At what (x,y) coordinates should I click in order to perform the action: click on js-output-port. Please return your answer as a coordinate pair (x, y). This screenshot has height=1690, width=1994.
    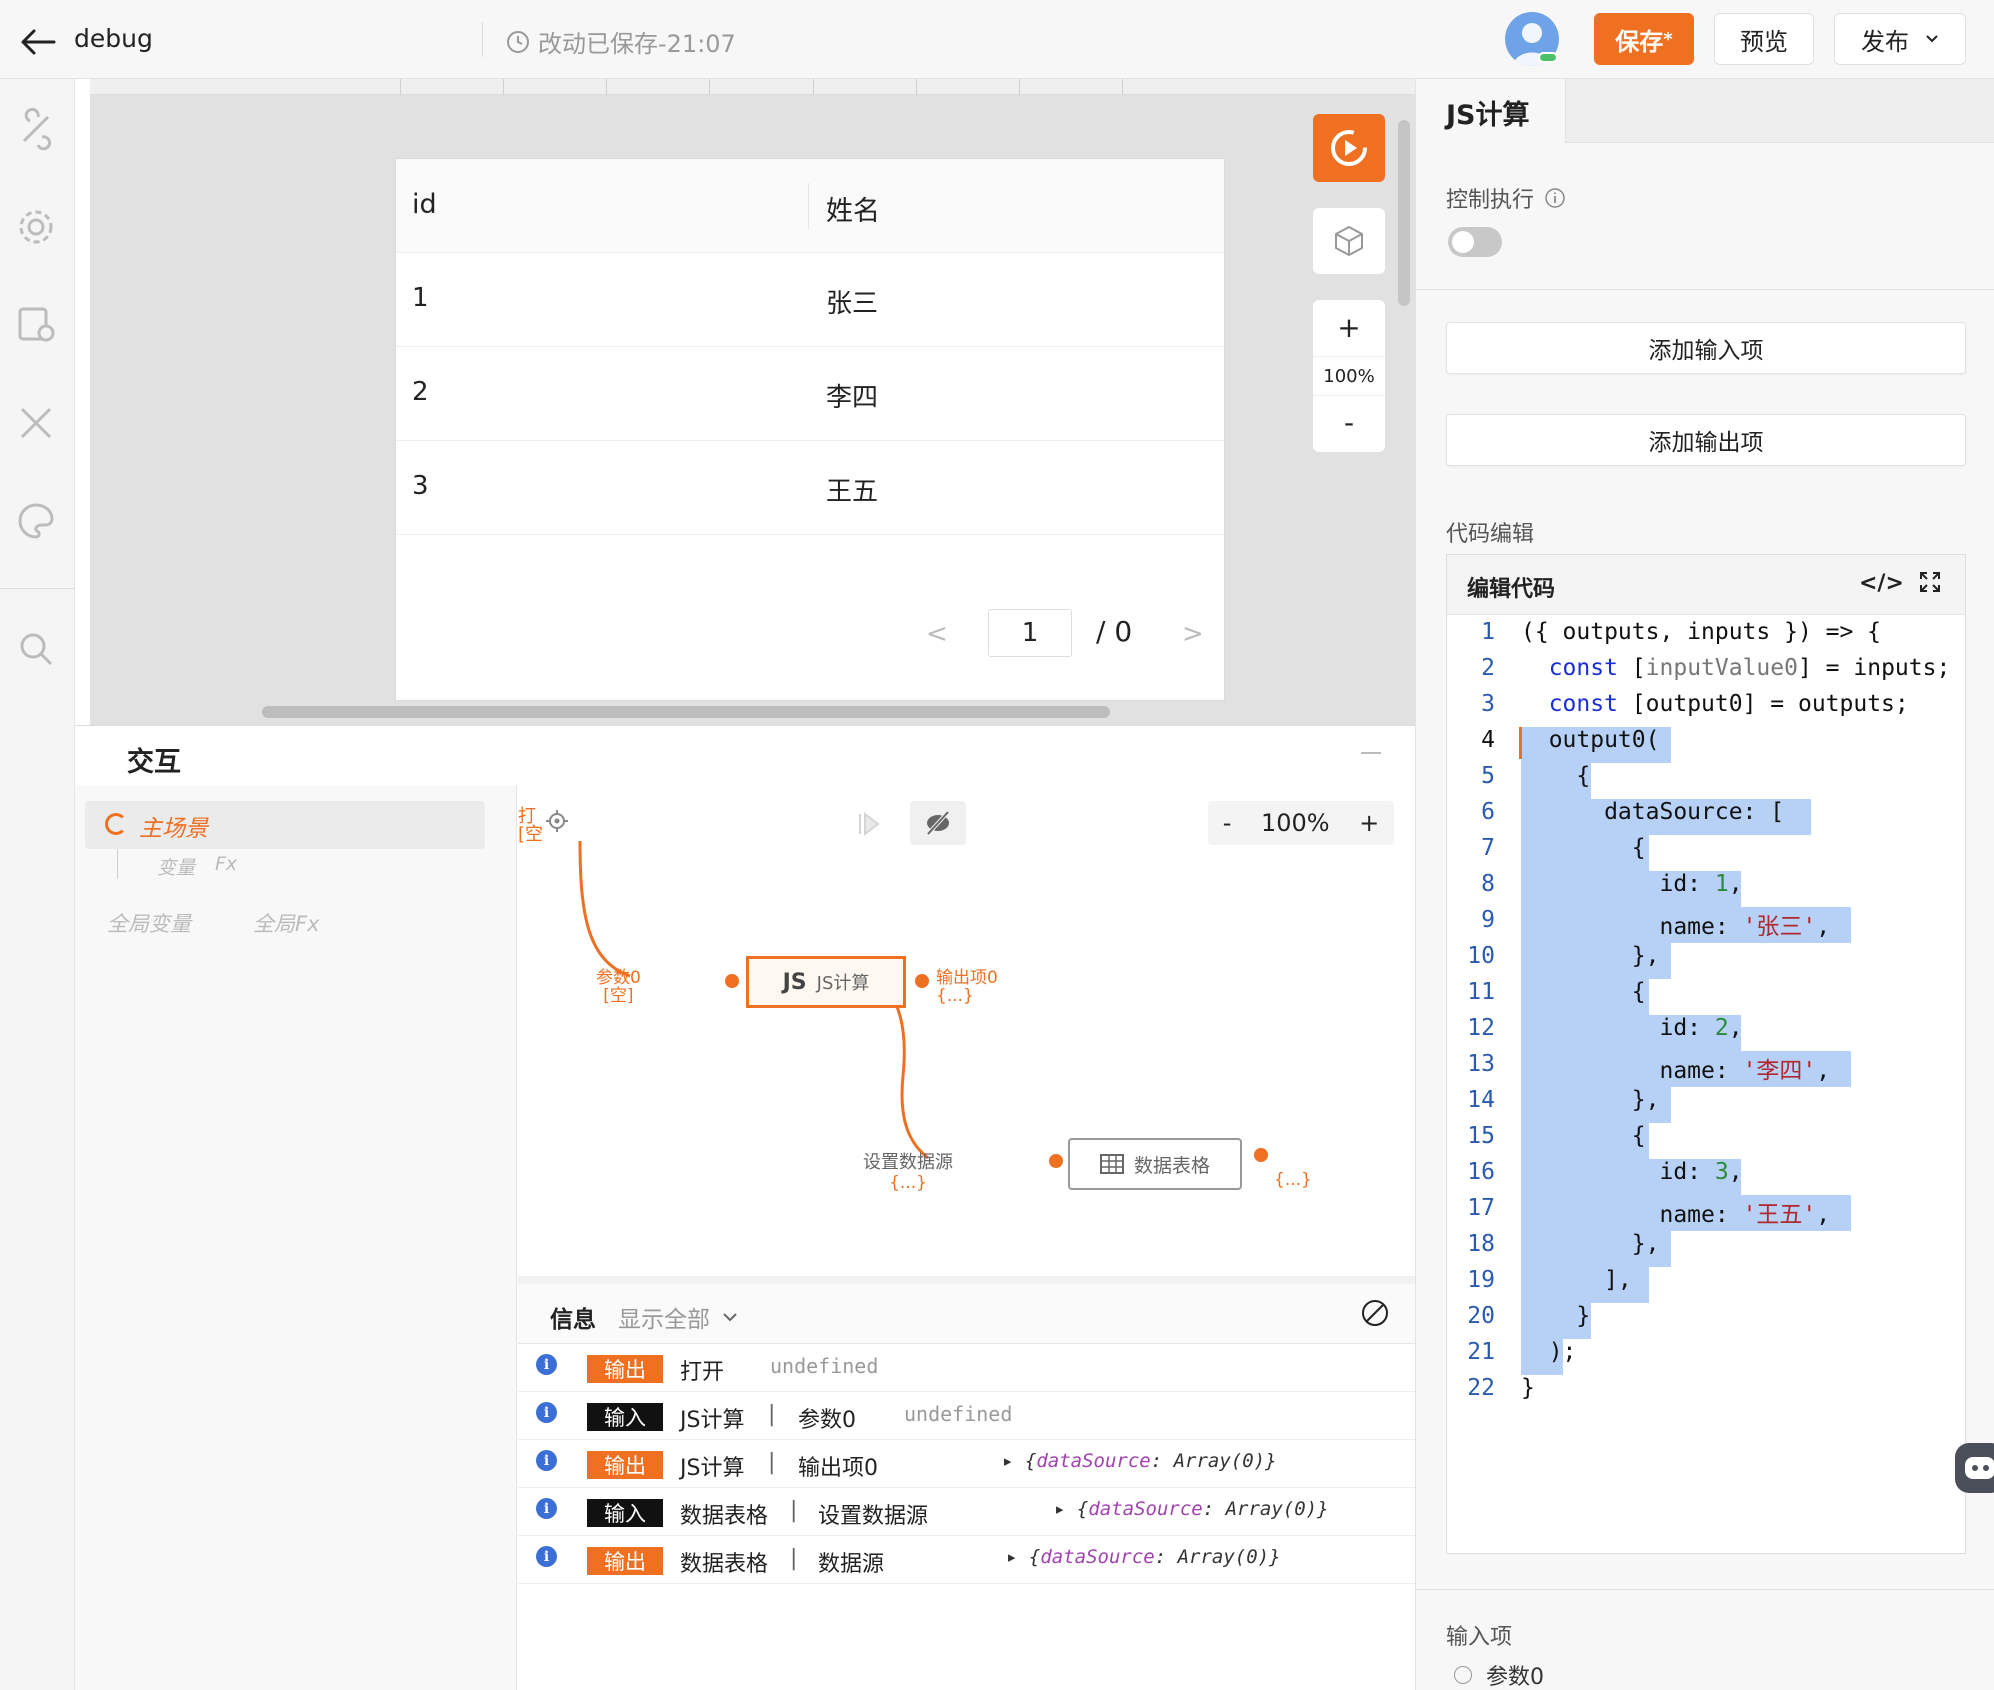
    Looking at the image, I should click on (922, 981).